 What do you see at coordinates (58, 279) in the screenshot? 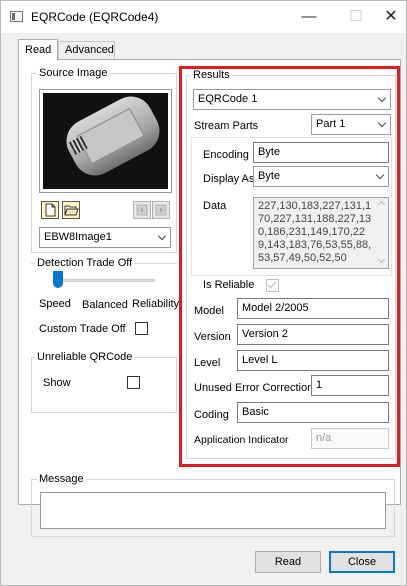
I see `trade-off-slider-thumb` at bounding box center [58, 279].